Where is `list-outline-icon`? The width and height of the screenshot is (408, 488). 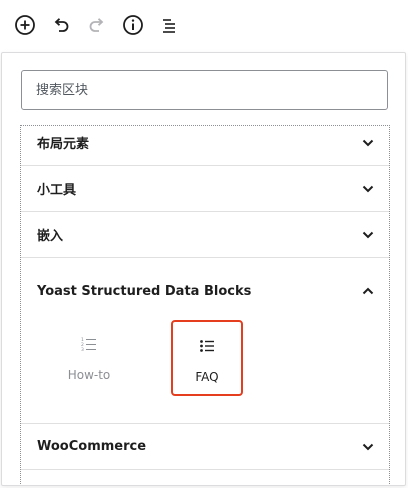 list-outline-icon is located at coordinates (169, 26).